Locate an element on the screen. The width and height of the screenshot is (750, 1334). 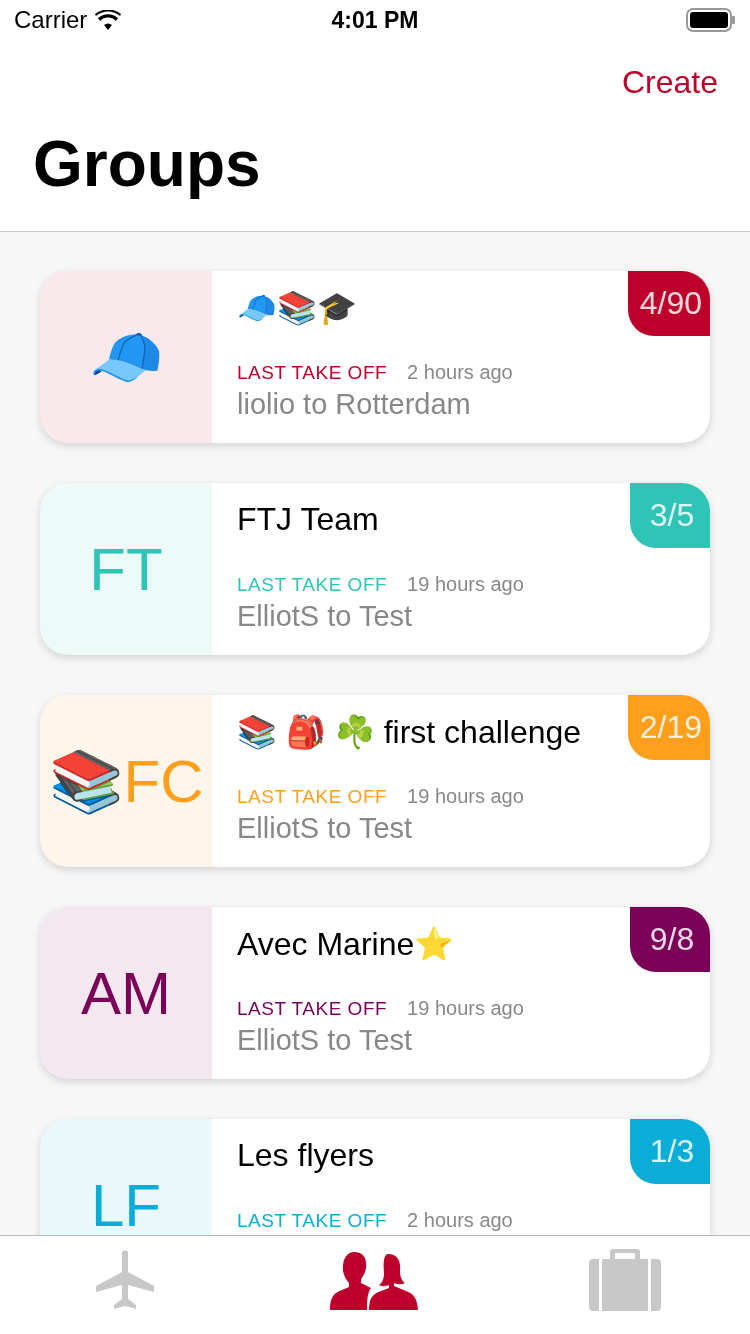
group-title: Avec Marine⭐ is located at coordinates (346, 944).